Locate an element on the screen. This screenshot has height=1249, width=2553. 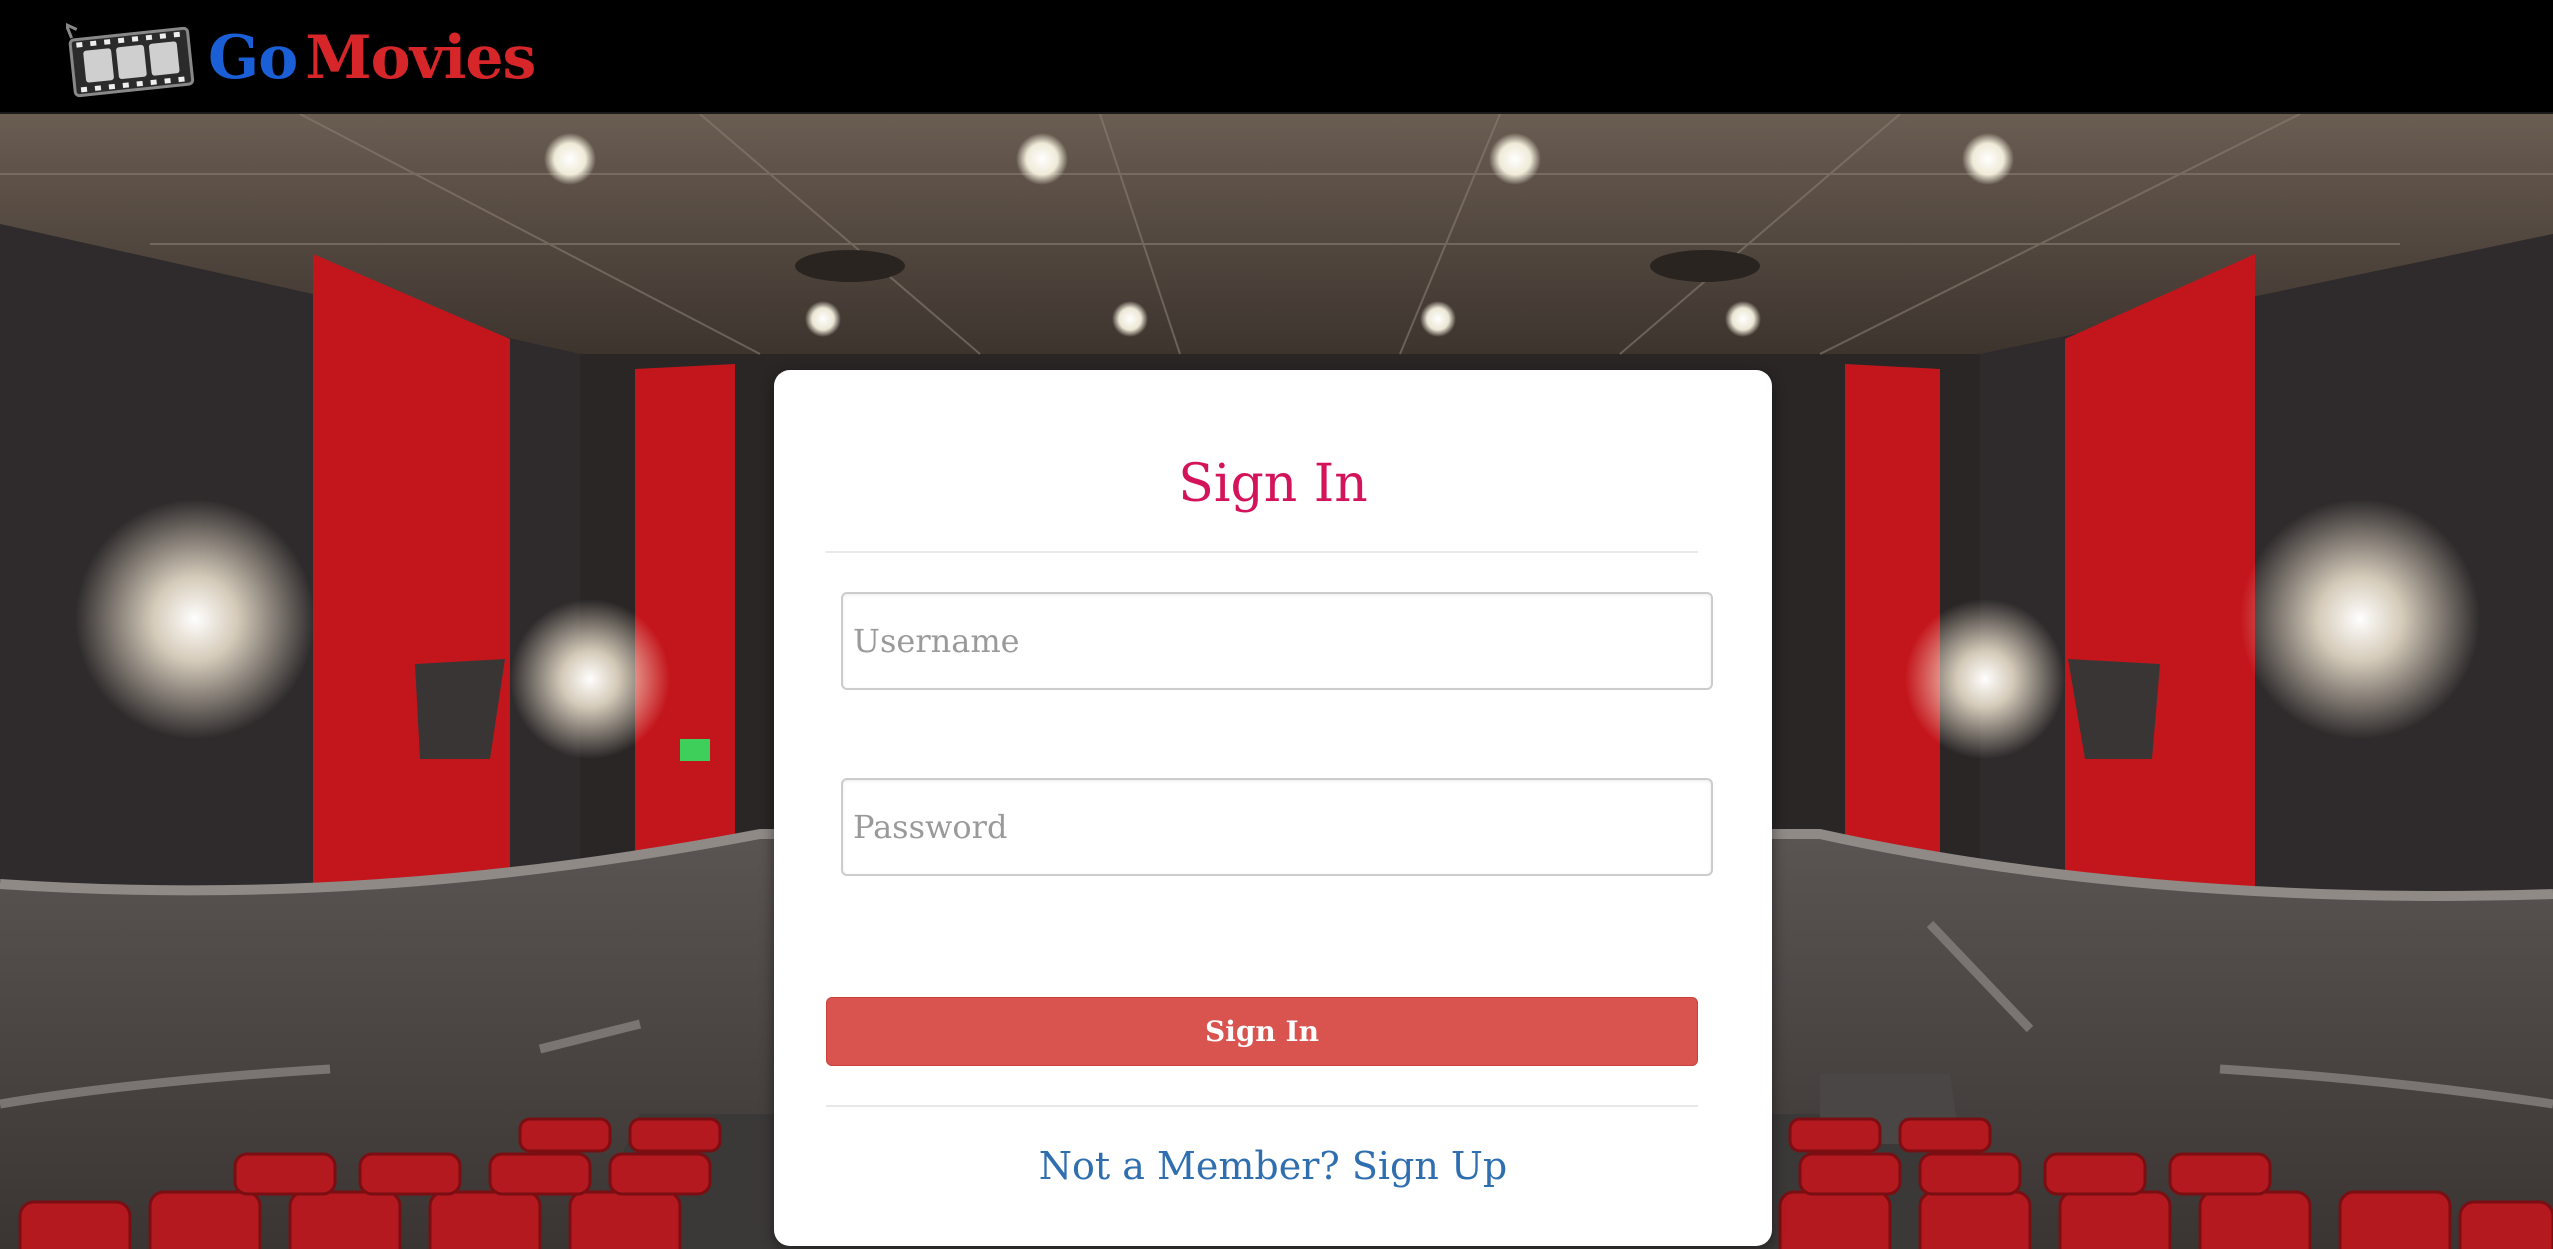
password-input is located at coordinates (1277, 827).